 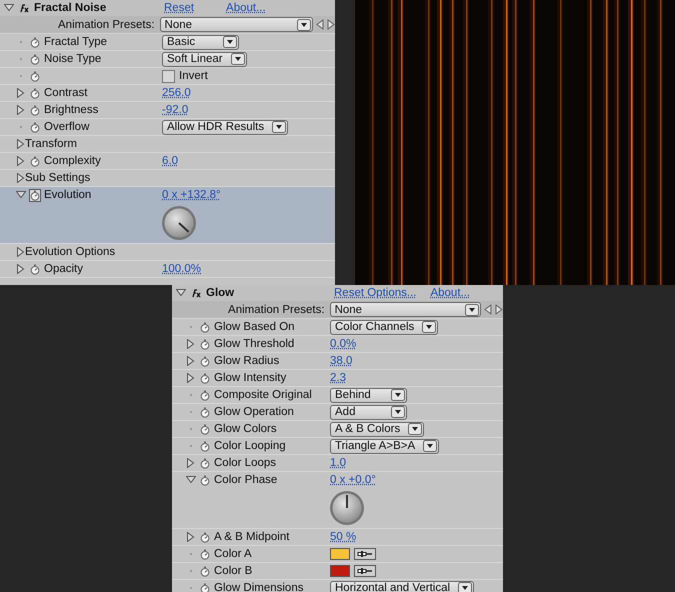 I want to click on property-row: Glow Radius 38.0, so click(x=337, y=361).